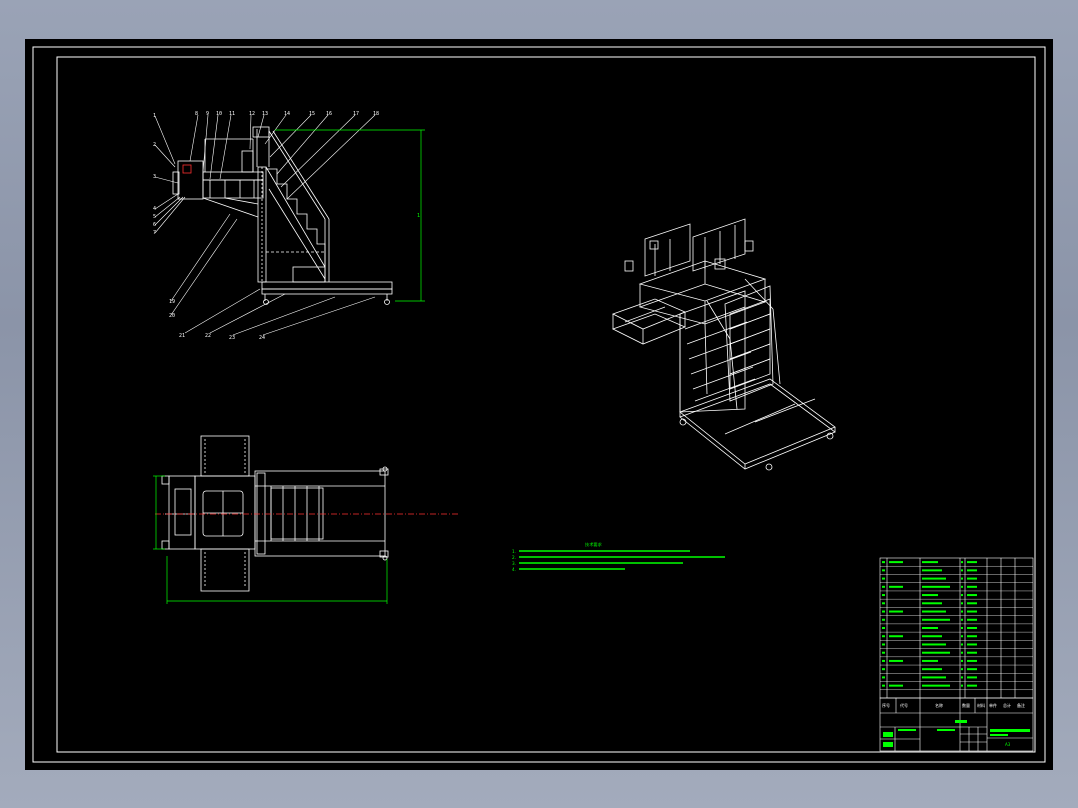 The height and width of the screenshot is (808, 1078). Describe the element at coordinates (993, 705) in the screenshot. I see `bom-header-unit: 单件` at that location.